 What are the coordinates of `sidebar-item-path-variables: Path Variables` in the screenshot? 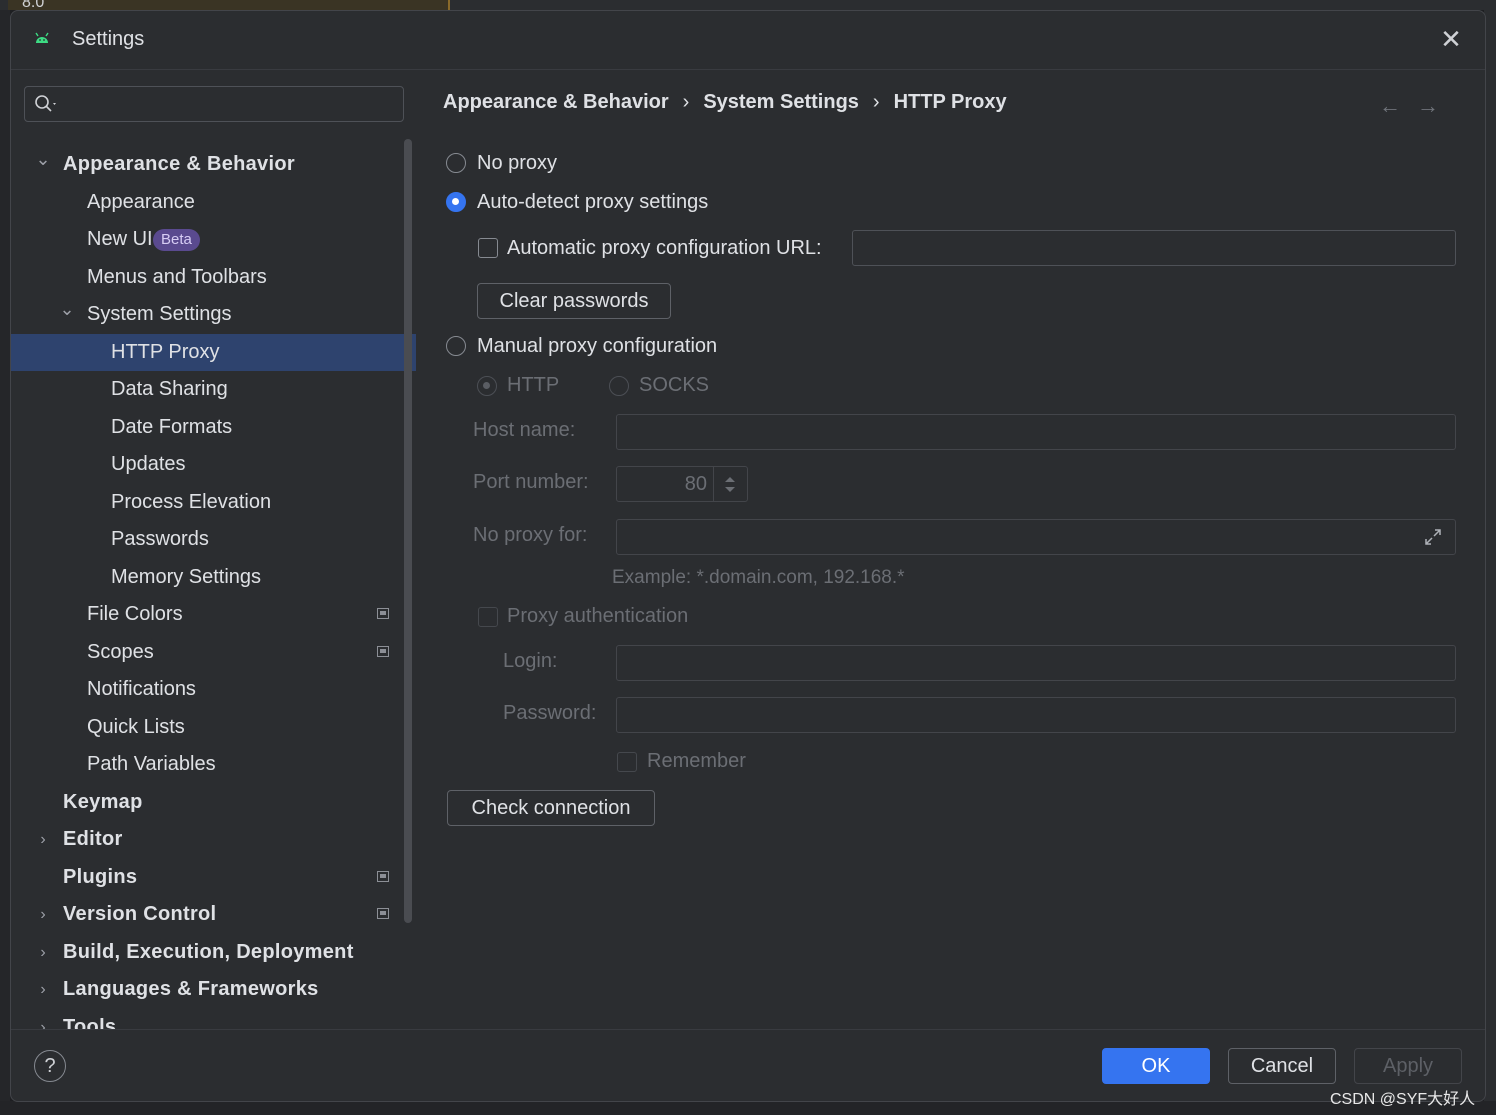 It's located at (213, 764).